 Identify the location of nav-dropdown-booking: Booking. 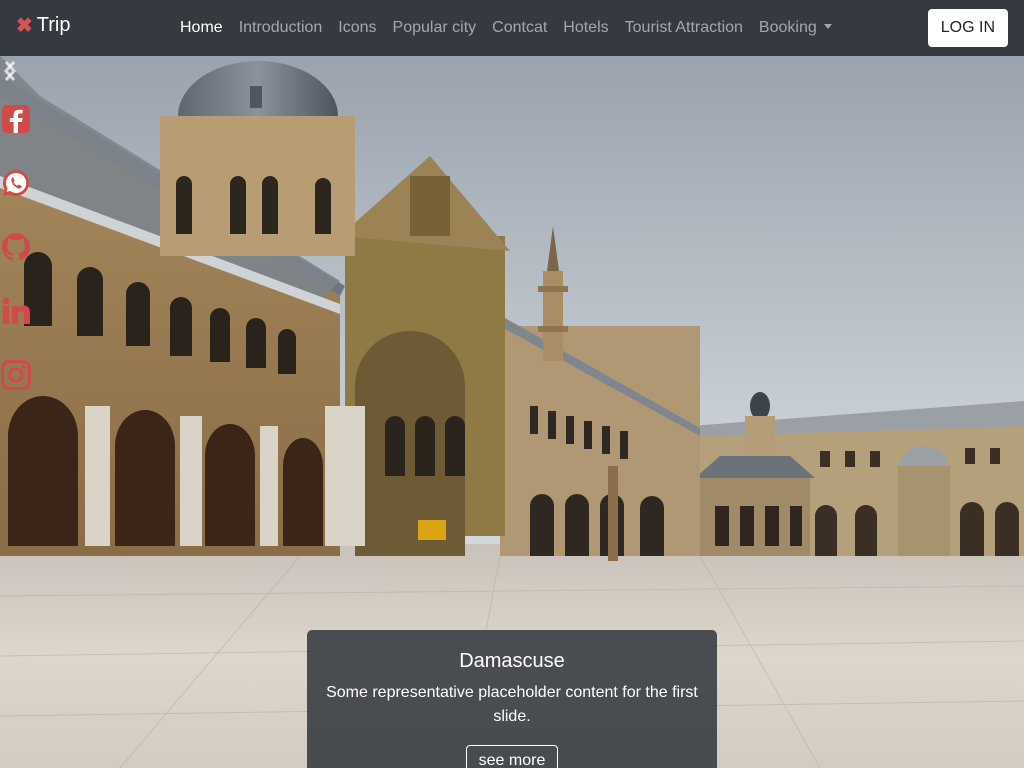
(795, 28).